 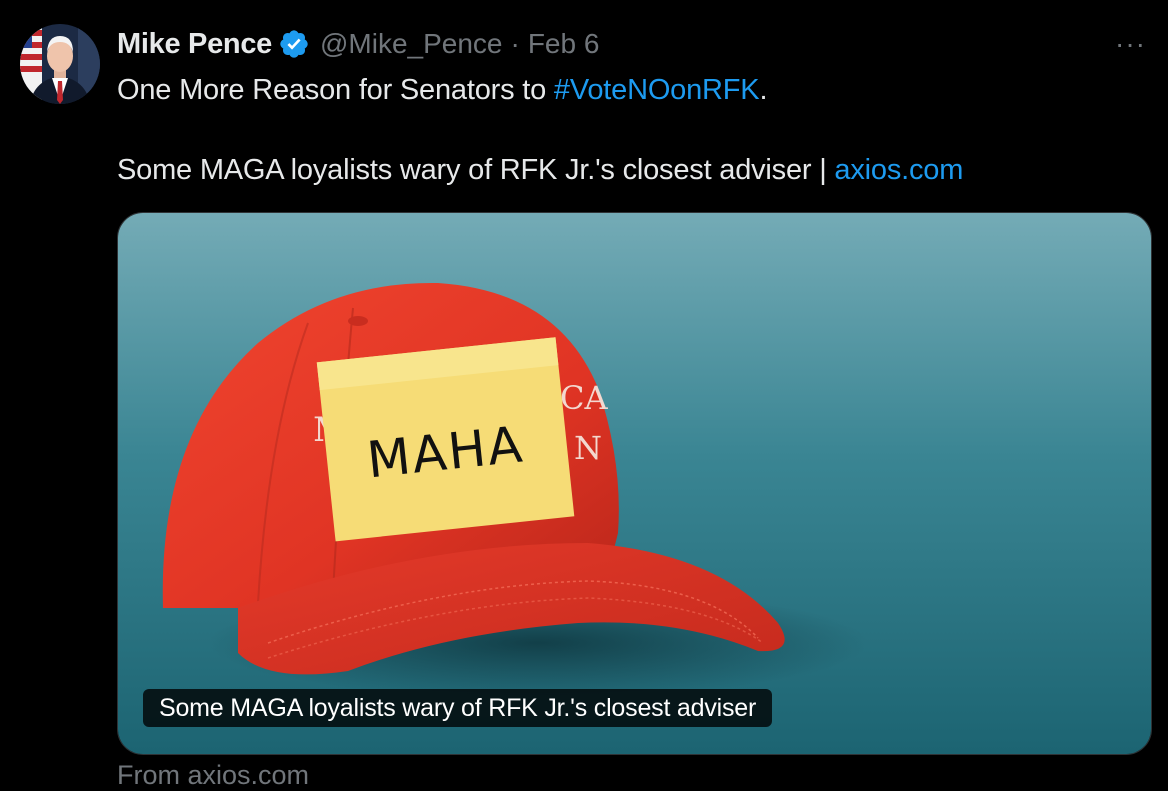 I want to click on avatar, so click(x=60, y=64).